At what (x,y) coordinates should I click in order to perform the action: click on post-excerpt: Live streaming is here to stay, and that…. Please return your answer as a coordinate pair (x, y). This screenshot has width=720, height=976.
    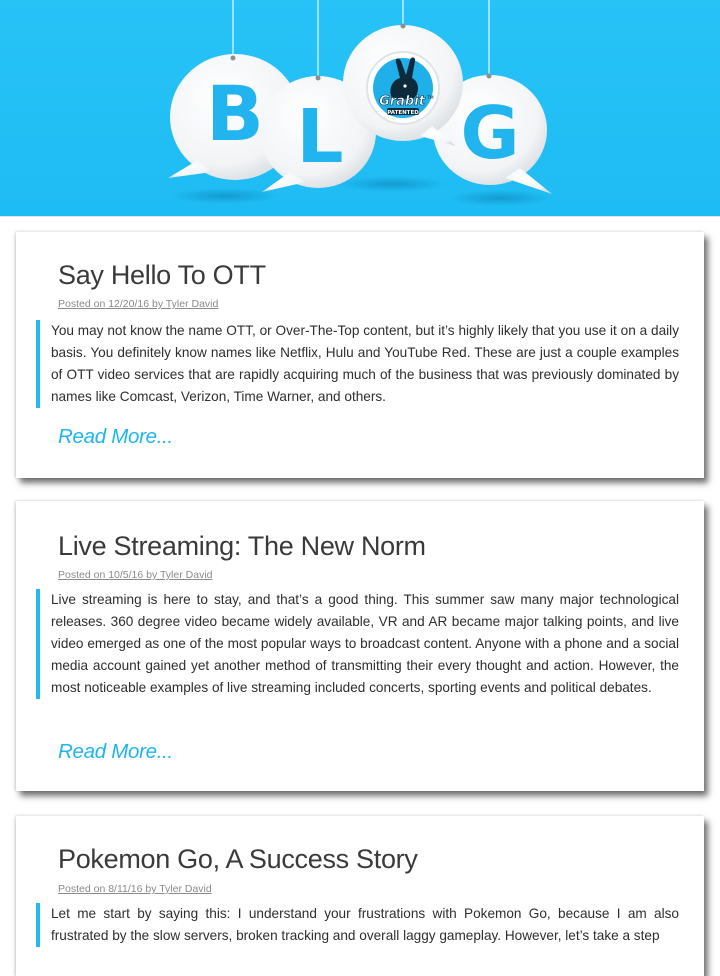
    Looking at the image, I should click on (357, 644).